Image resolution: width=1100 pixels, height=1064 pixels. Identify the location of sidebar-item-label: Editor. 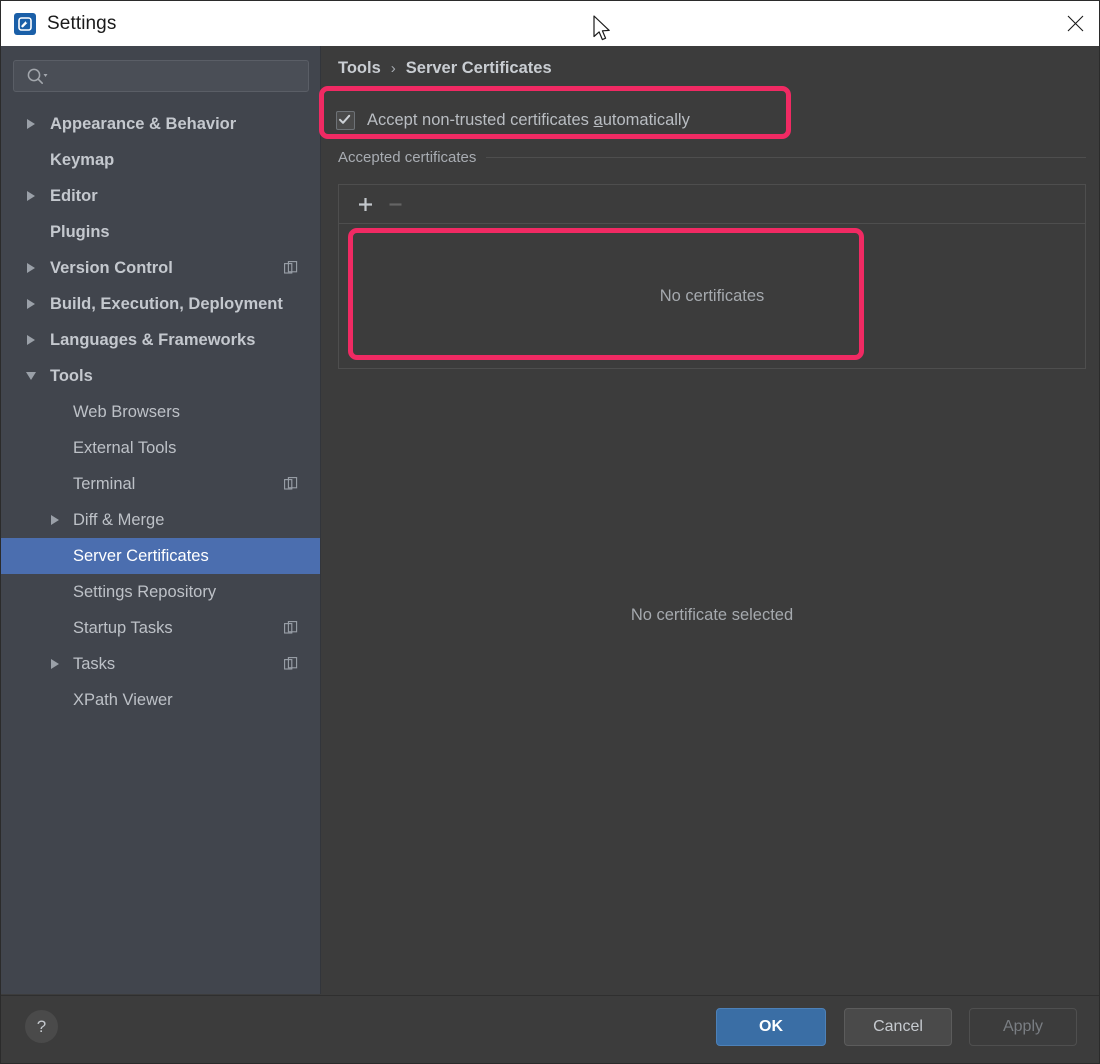
(74, 195).